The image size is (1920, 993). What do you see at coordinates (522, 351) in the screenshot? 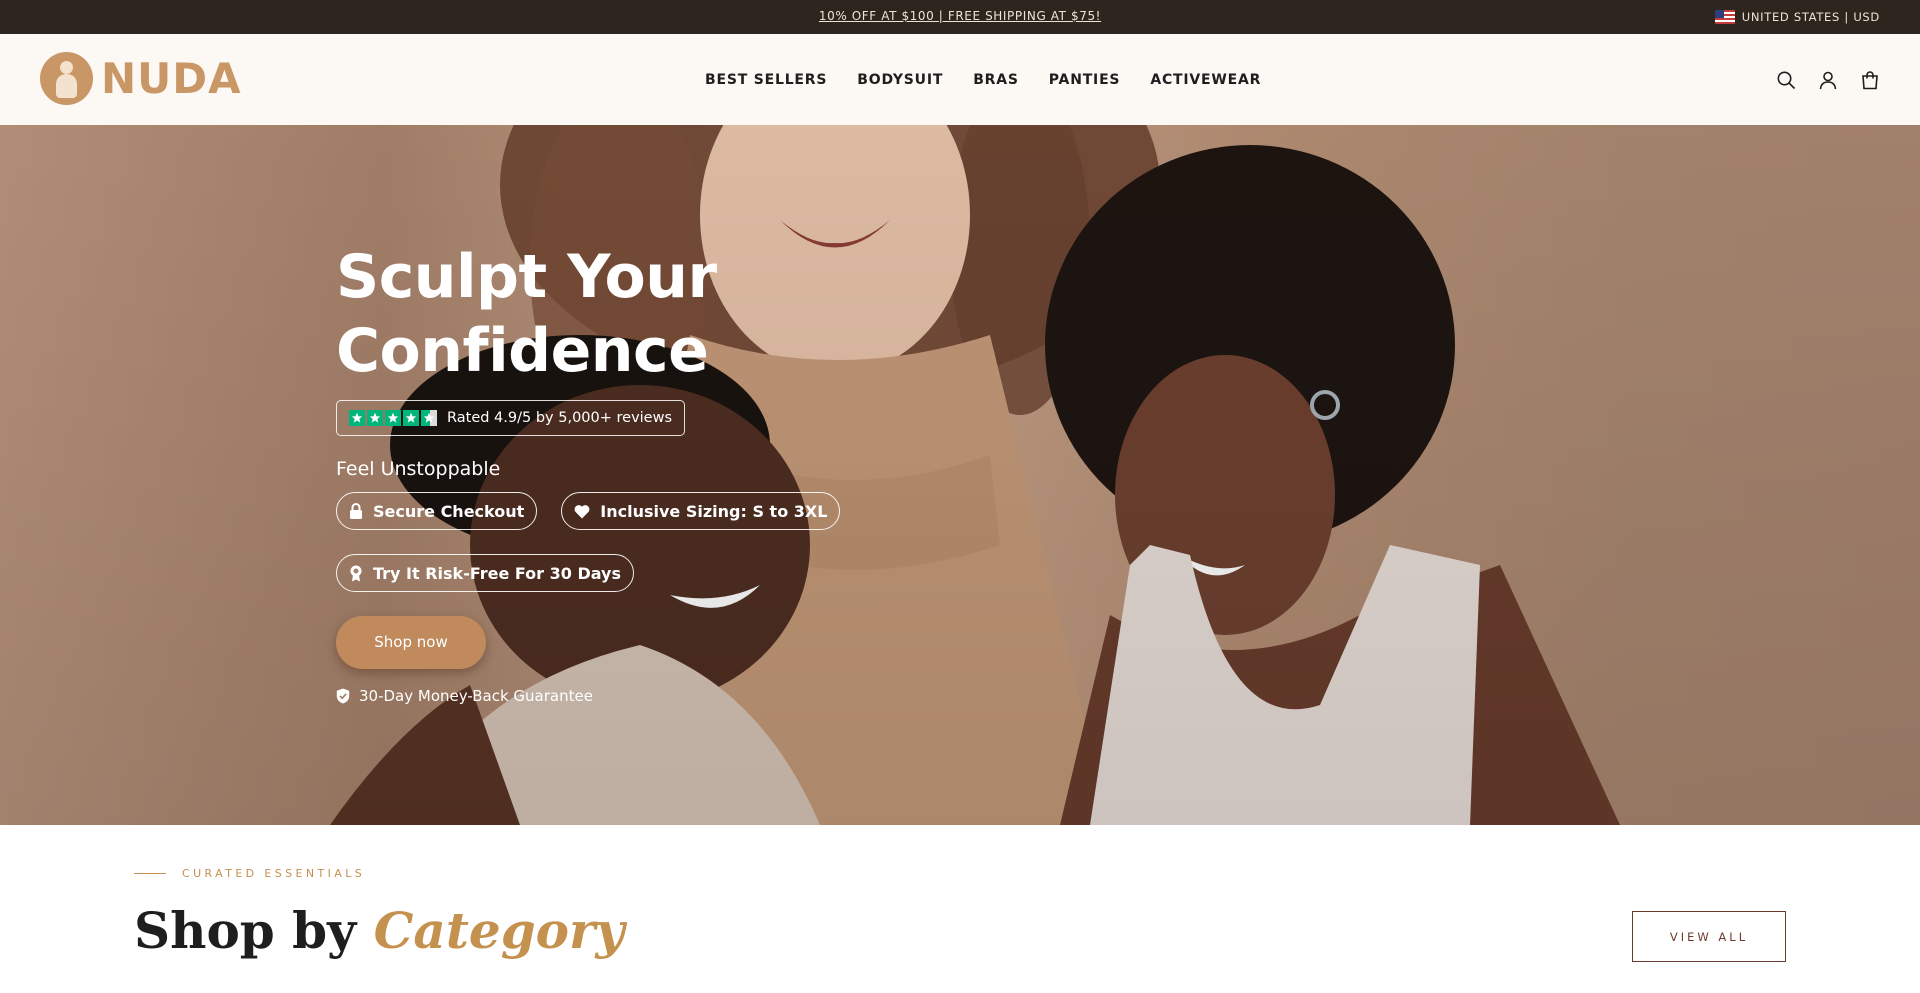
I see `hero-title-line2: Confidence` at bounding box center [522, 351].